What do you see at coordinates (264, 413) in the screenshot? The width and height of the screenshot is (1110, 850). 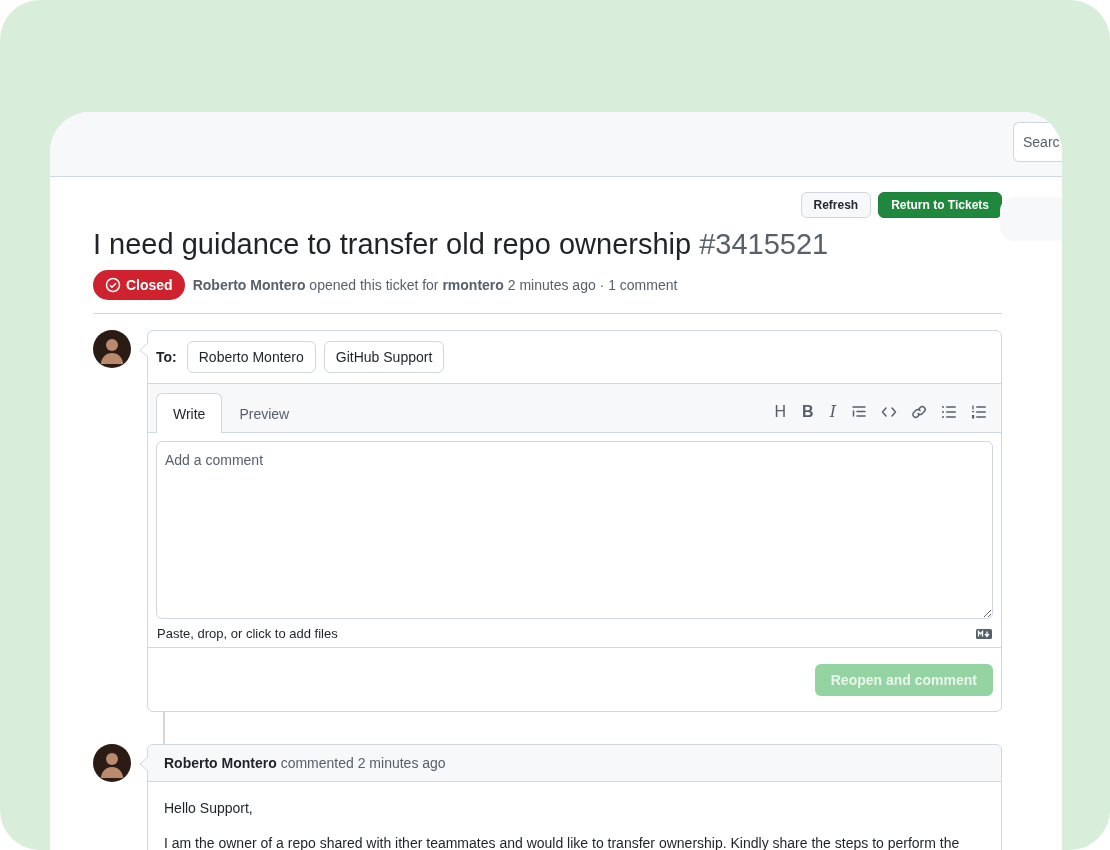 I see `editor-tab: Preview` at bounding box center [264, 413].